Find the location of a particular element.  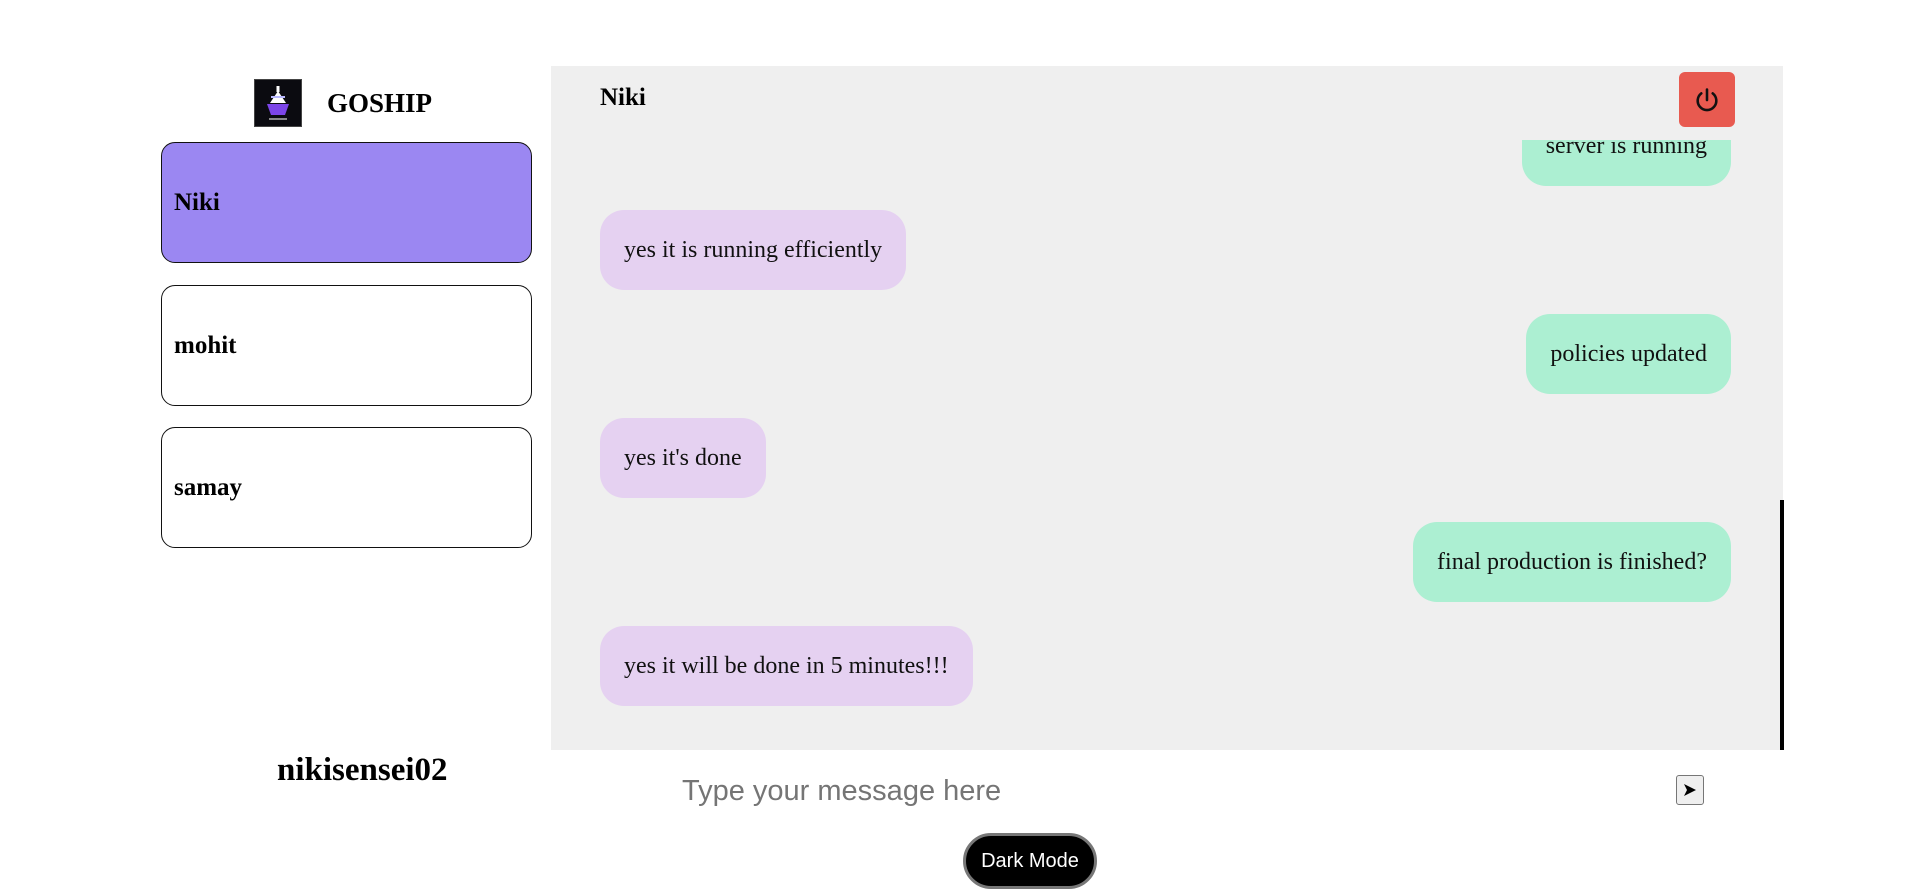

logout-button is located at coordinates (1707, 99).